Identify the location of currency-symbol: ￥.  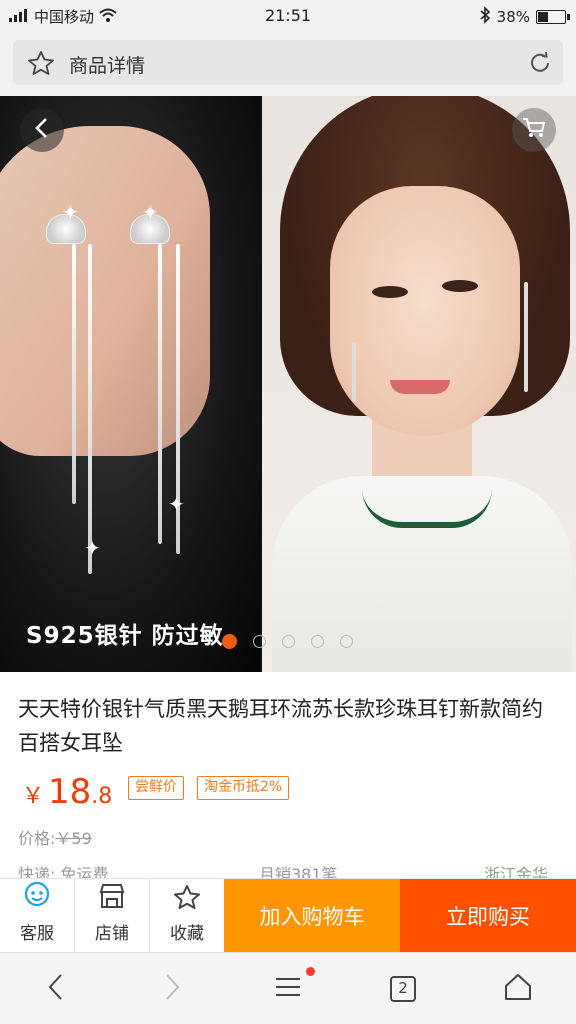
(33, 796).